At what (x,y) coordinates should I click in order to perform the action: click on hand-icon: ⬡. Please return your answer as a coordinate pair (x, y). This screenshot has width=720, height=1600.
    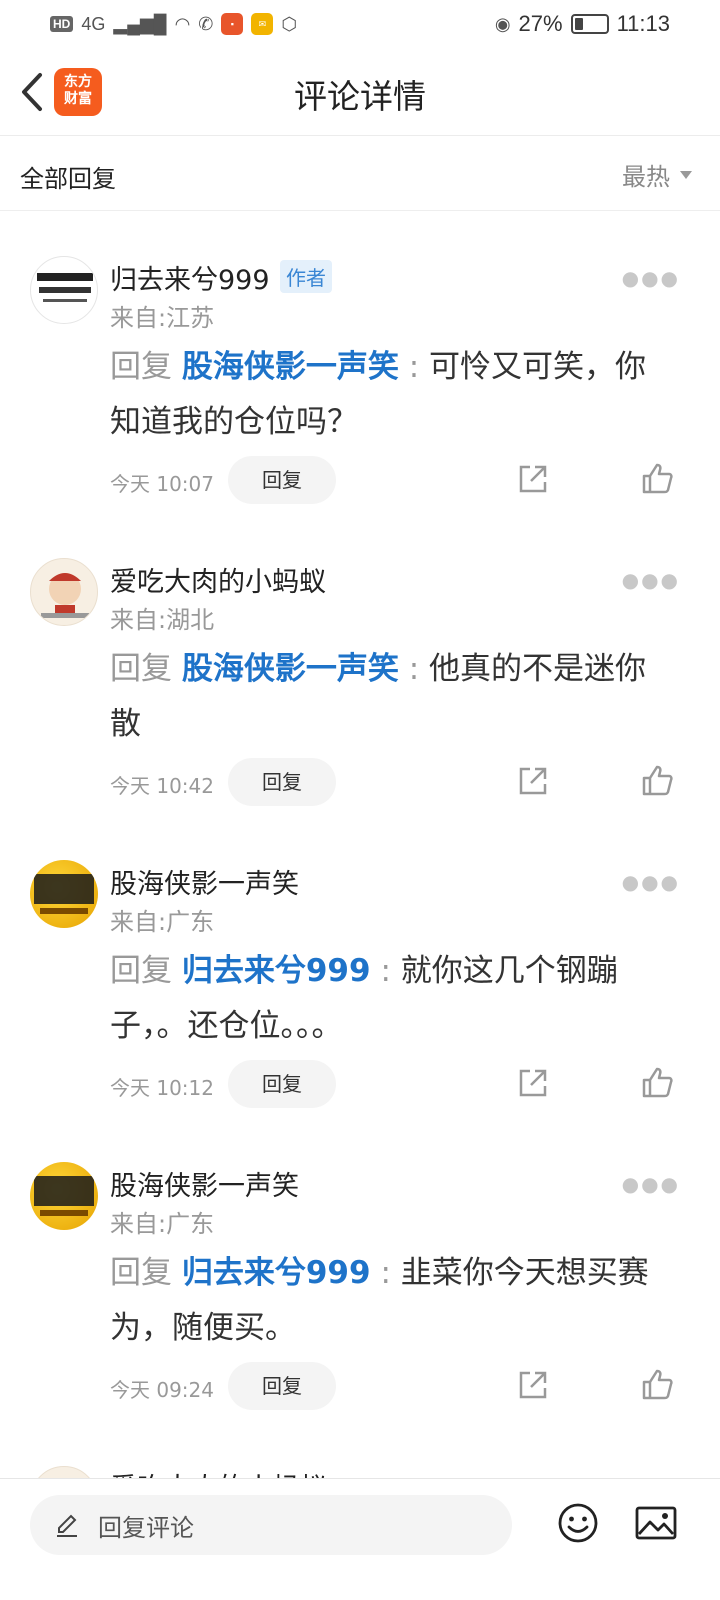
    Looking at the image, I should click on (289, 23).